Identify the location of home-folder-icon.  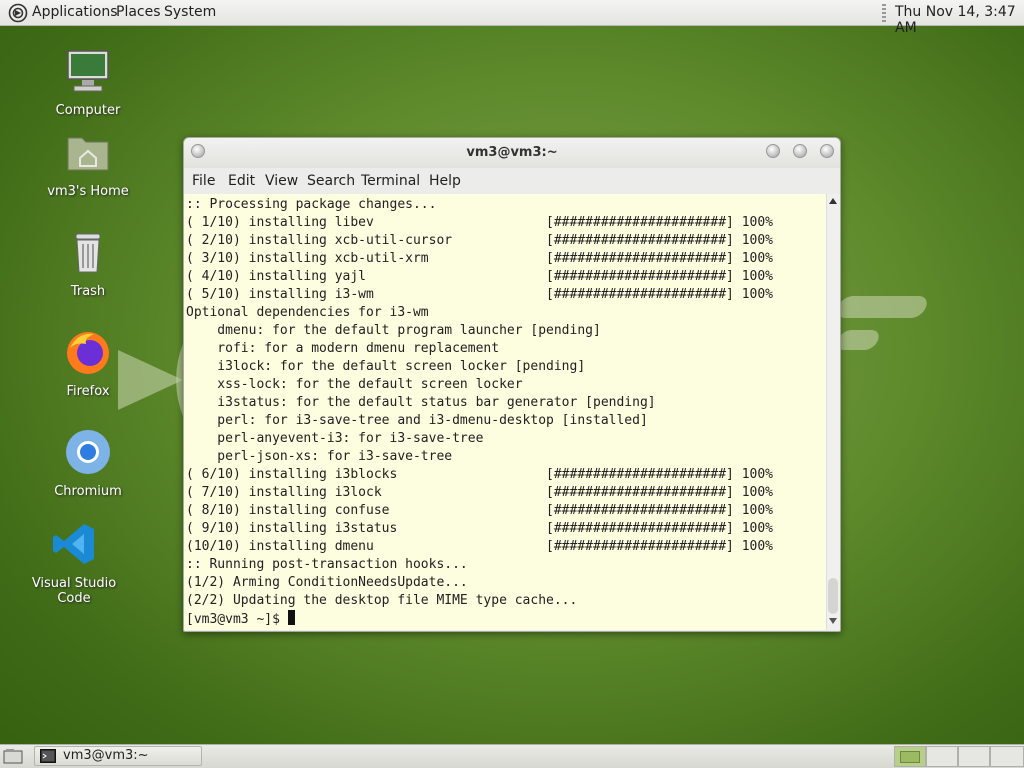
(88, 154).